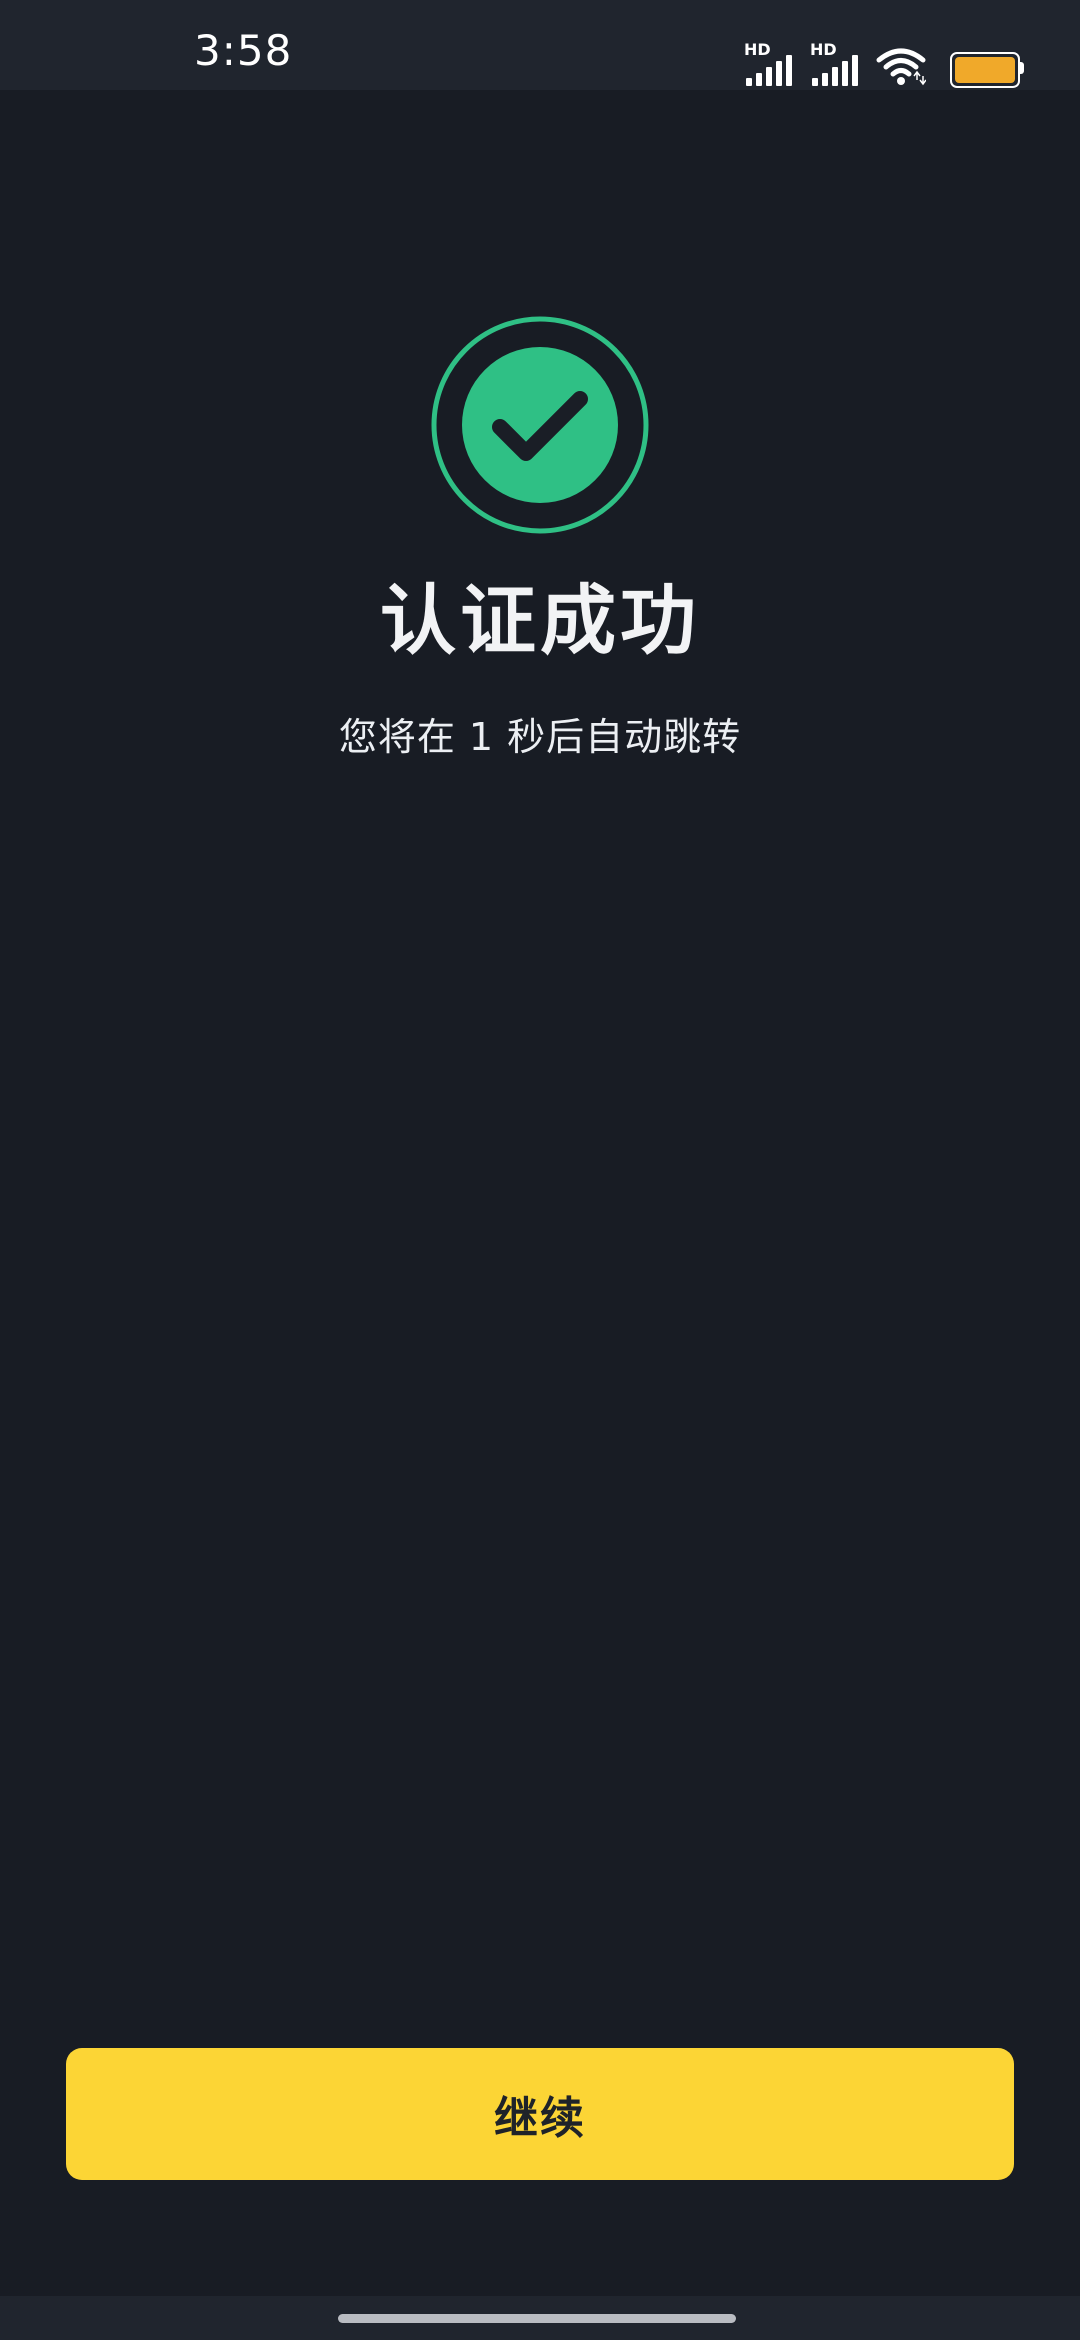 This screenshot has width=1080, height=2340. What do you see at coordinates (540, 425) in the screenshot?
I see `check-circle-icon` at bounding box center [540, 425].